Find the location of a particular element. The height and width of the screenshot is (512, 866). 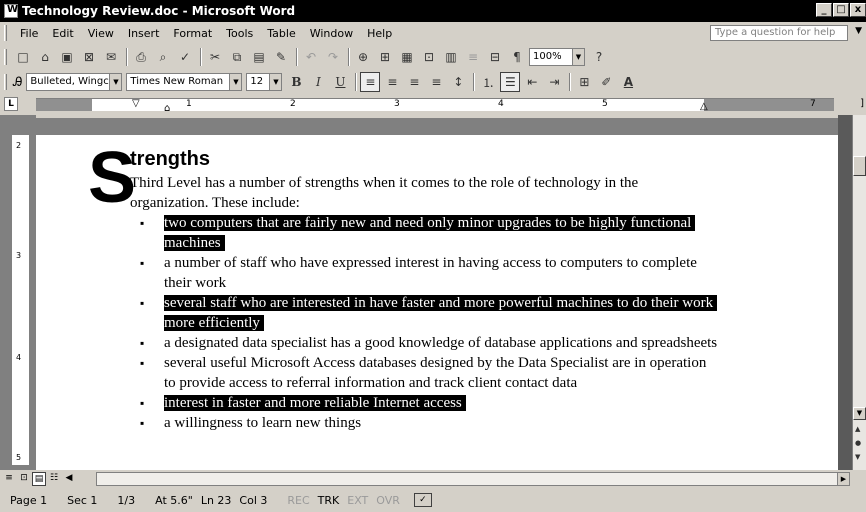

spelling-icon: ✓ is located at coordinates (185, 57).